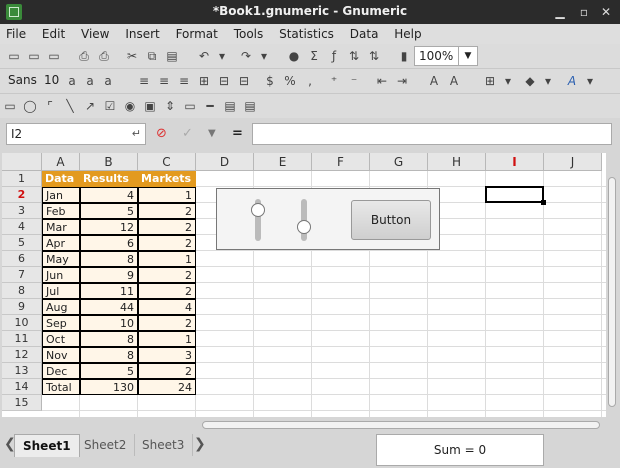  Describe the element at coordinates (172, 56) in the screenshot. I see `paste-icon: ▤` at that location.